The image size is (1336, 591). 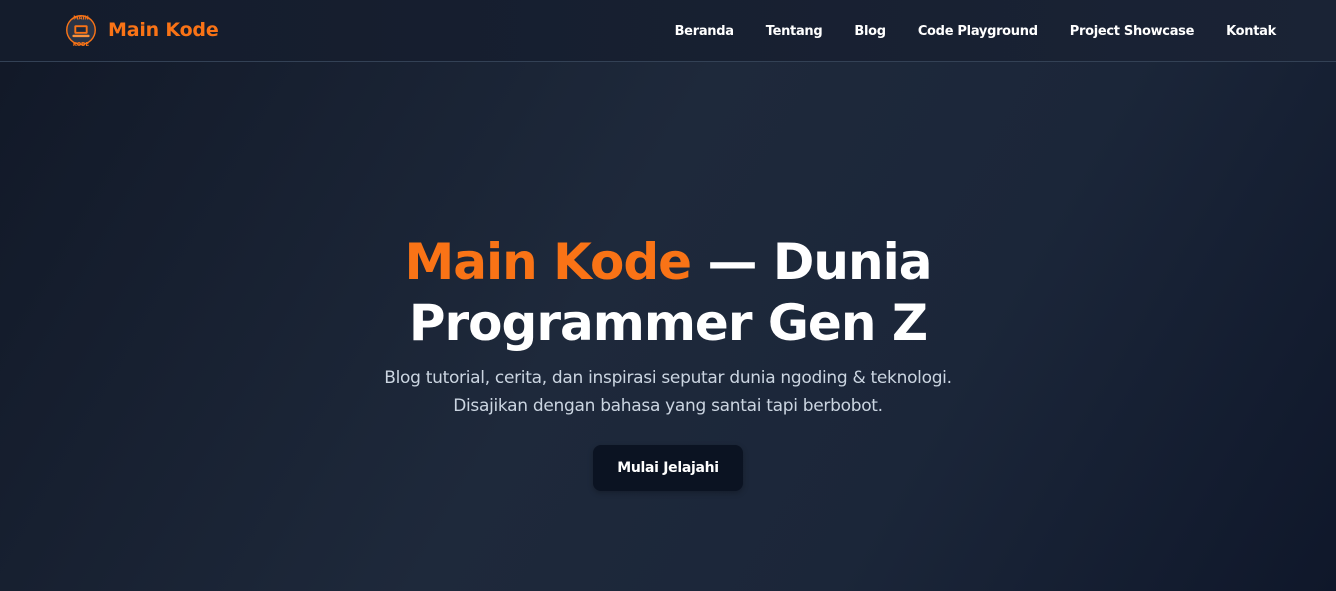 What do you see at coordinates (668, 293) in the screenshot?
I see `hero-title: Main Kode — Dunia Programmer Gen Z` at bounding box center [668, 293].